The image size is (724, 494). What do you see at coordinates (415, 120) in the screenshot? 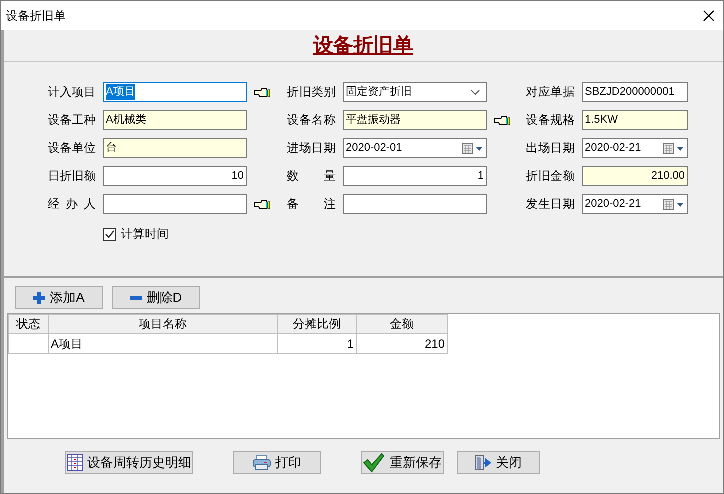
I see `input-field: 平盘振动器` at bounding box center [415, 120].